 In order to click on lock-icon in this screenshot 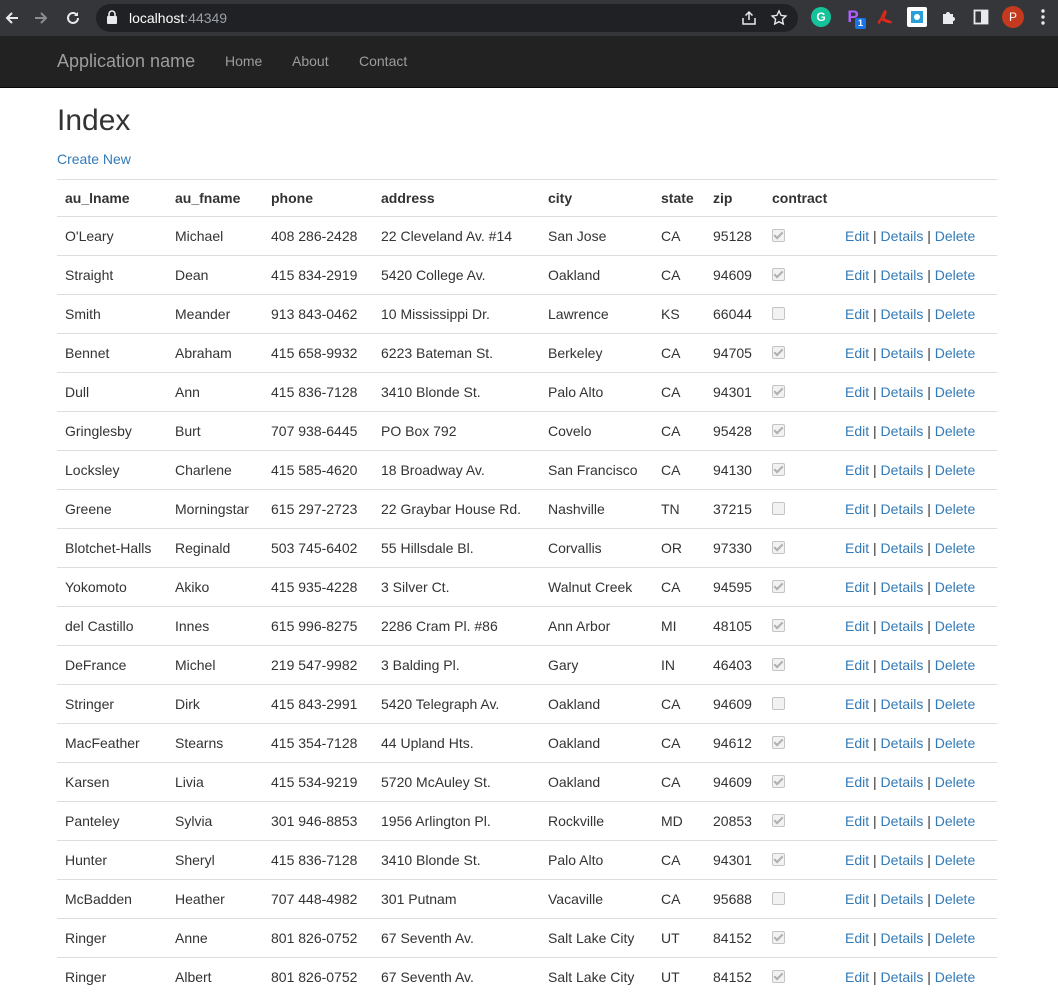, I will do `click(112, 20)`.